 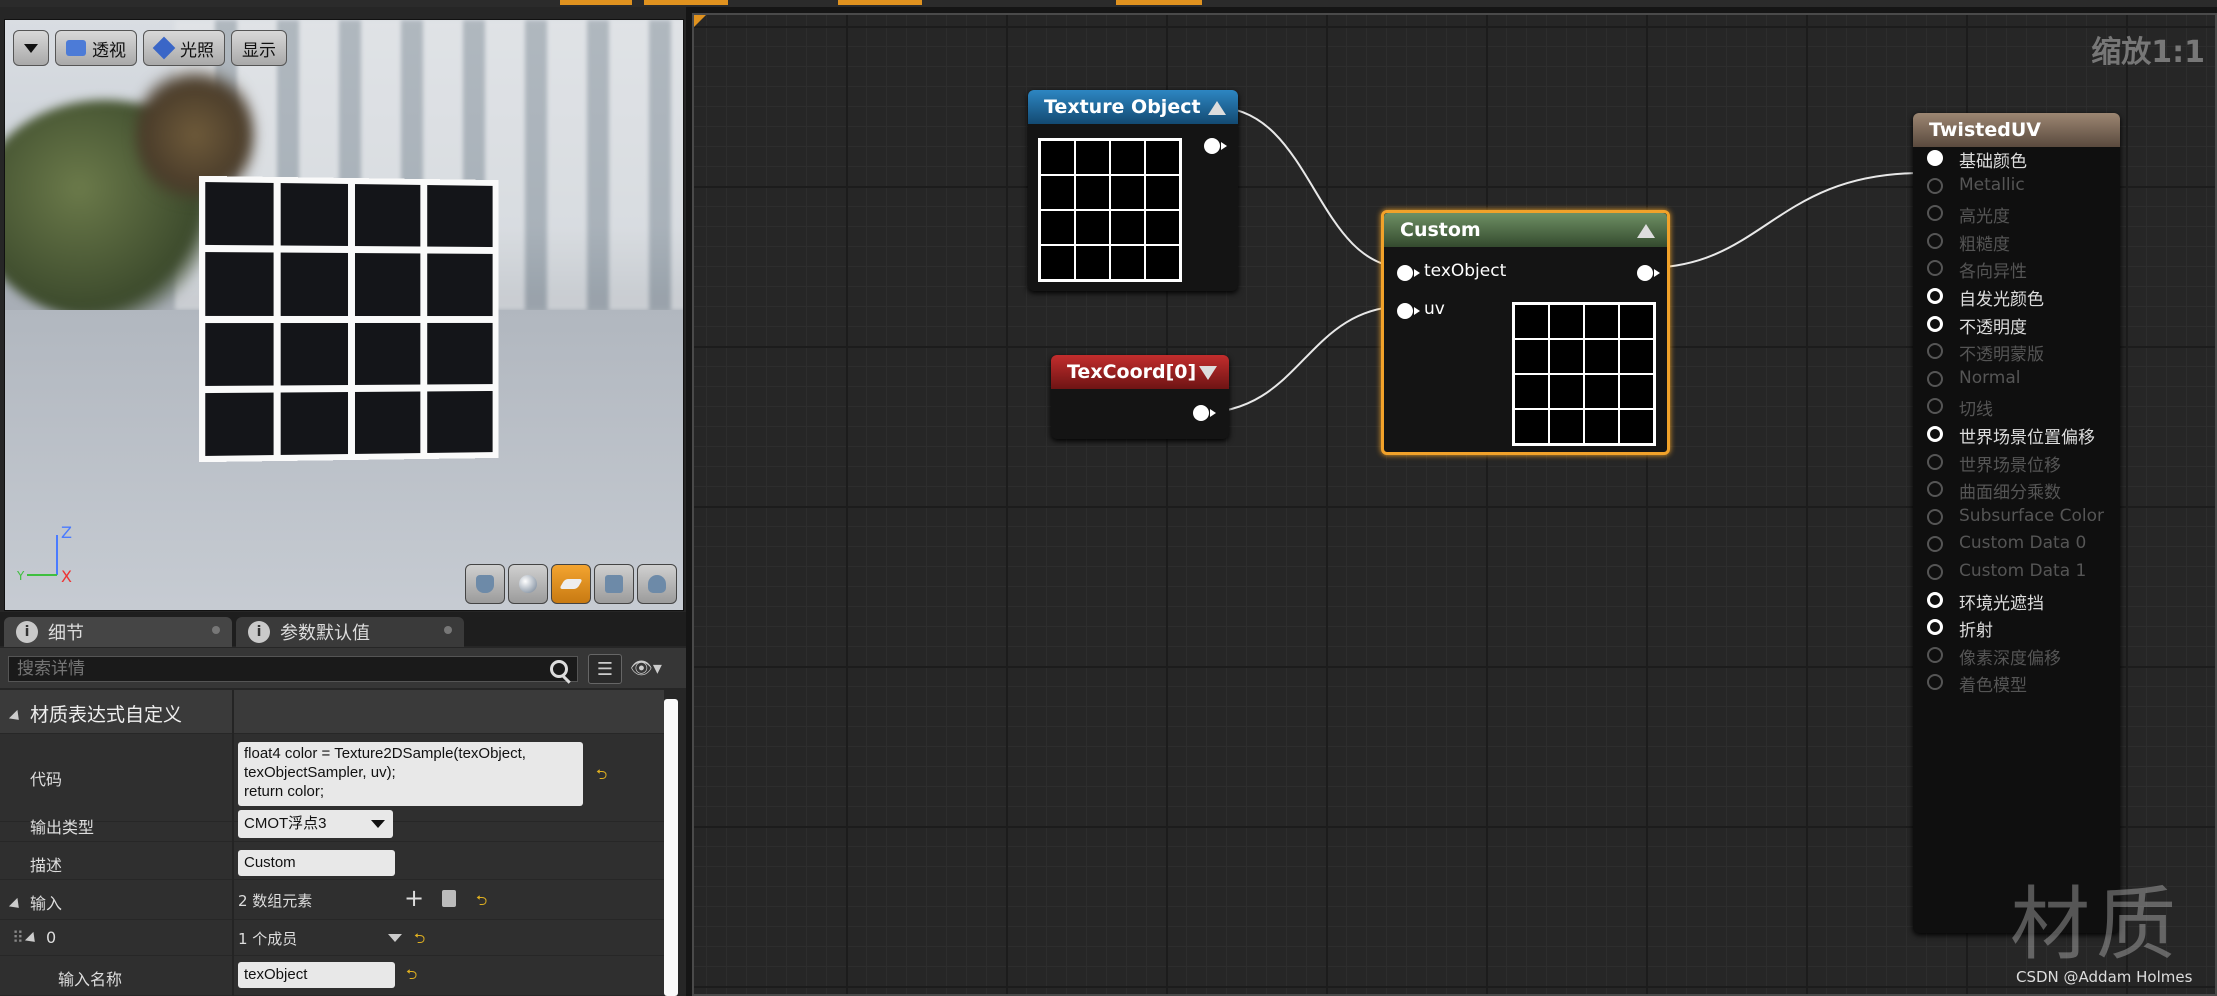 I want to click on details-tabs: i 细节 i 参数默认值, so click(x=343, y=629).